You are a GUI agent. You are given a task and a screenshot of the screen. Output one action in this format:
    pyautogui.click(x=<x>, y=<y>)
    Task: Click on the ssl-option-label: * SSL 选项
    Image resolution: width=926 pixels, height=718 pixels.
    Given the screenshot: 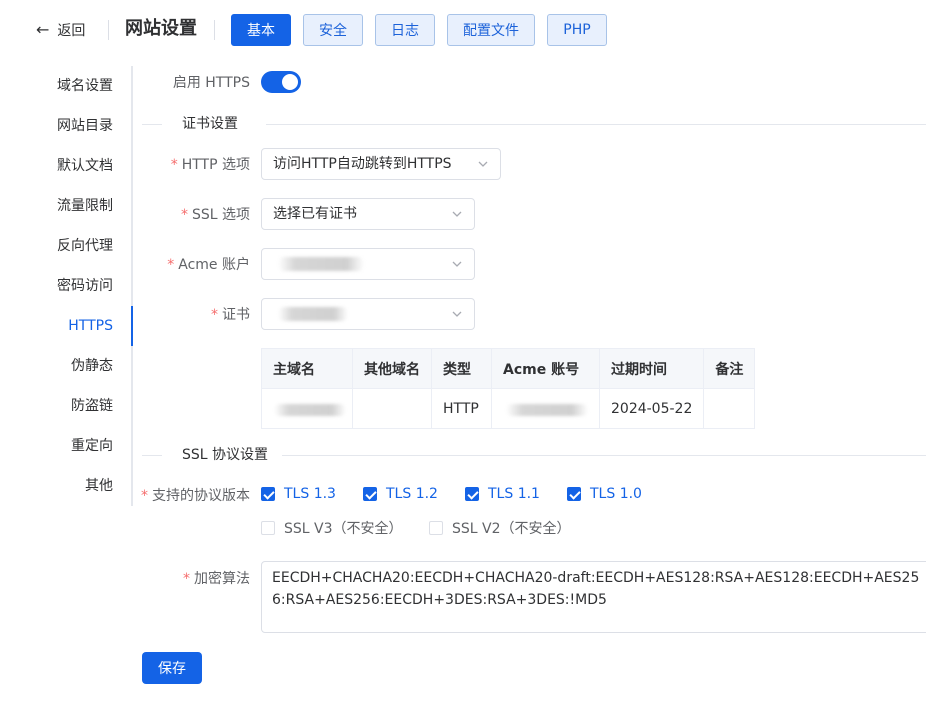 What is the action you would take?
    pyautogui.click(x=215, y=215)
    